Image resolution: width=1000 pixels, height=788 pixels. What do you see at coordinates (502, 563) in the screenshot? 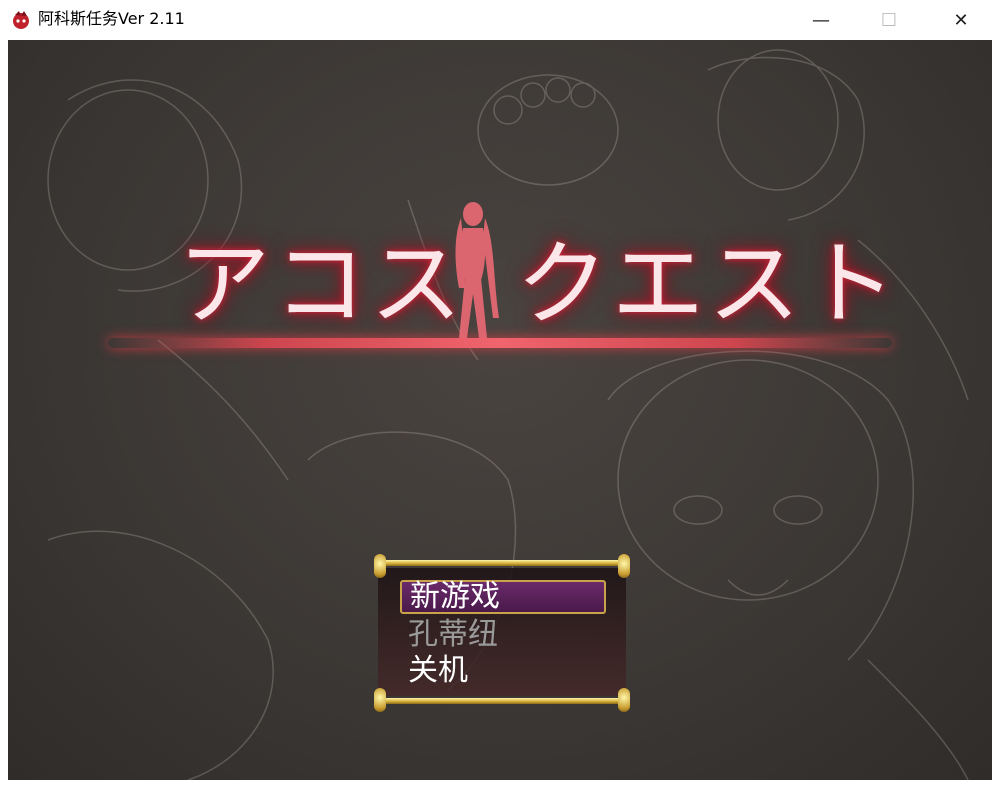
I see `menu-frame-top` at bounding box center [502, 563].